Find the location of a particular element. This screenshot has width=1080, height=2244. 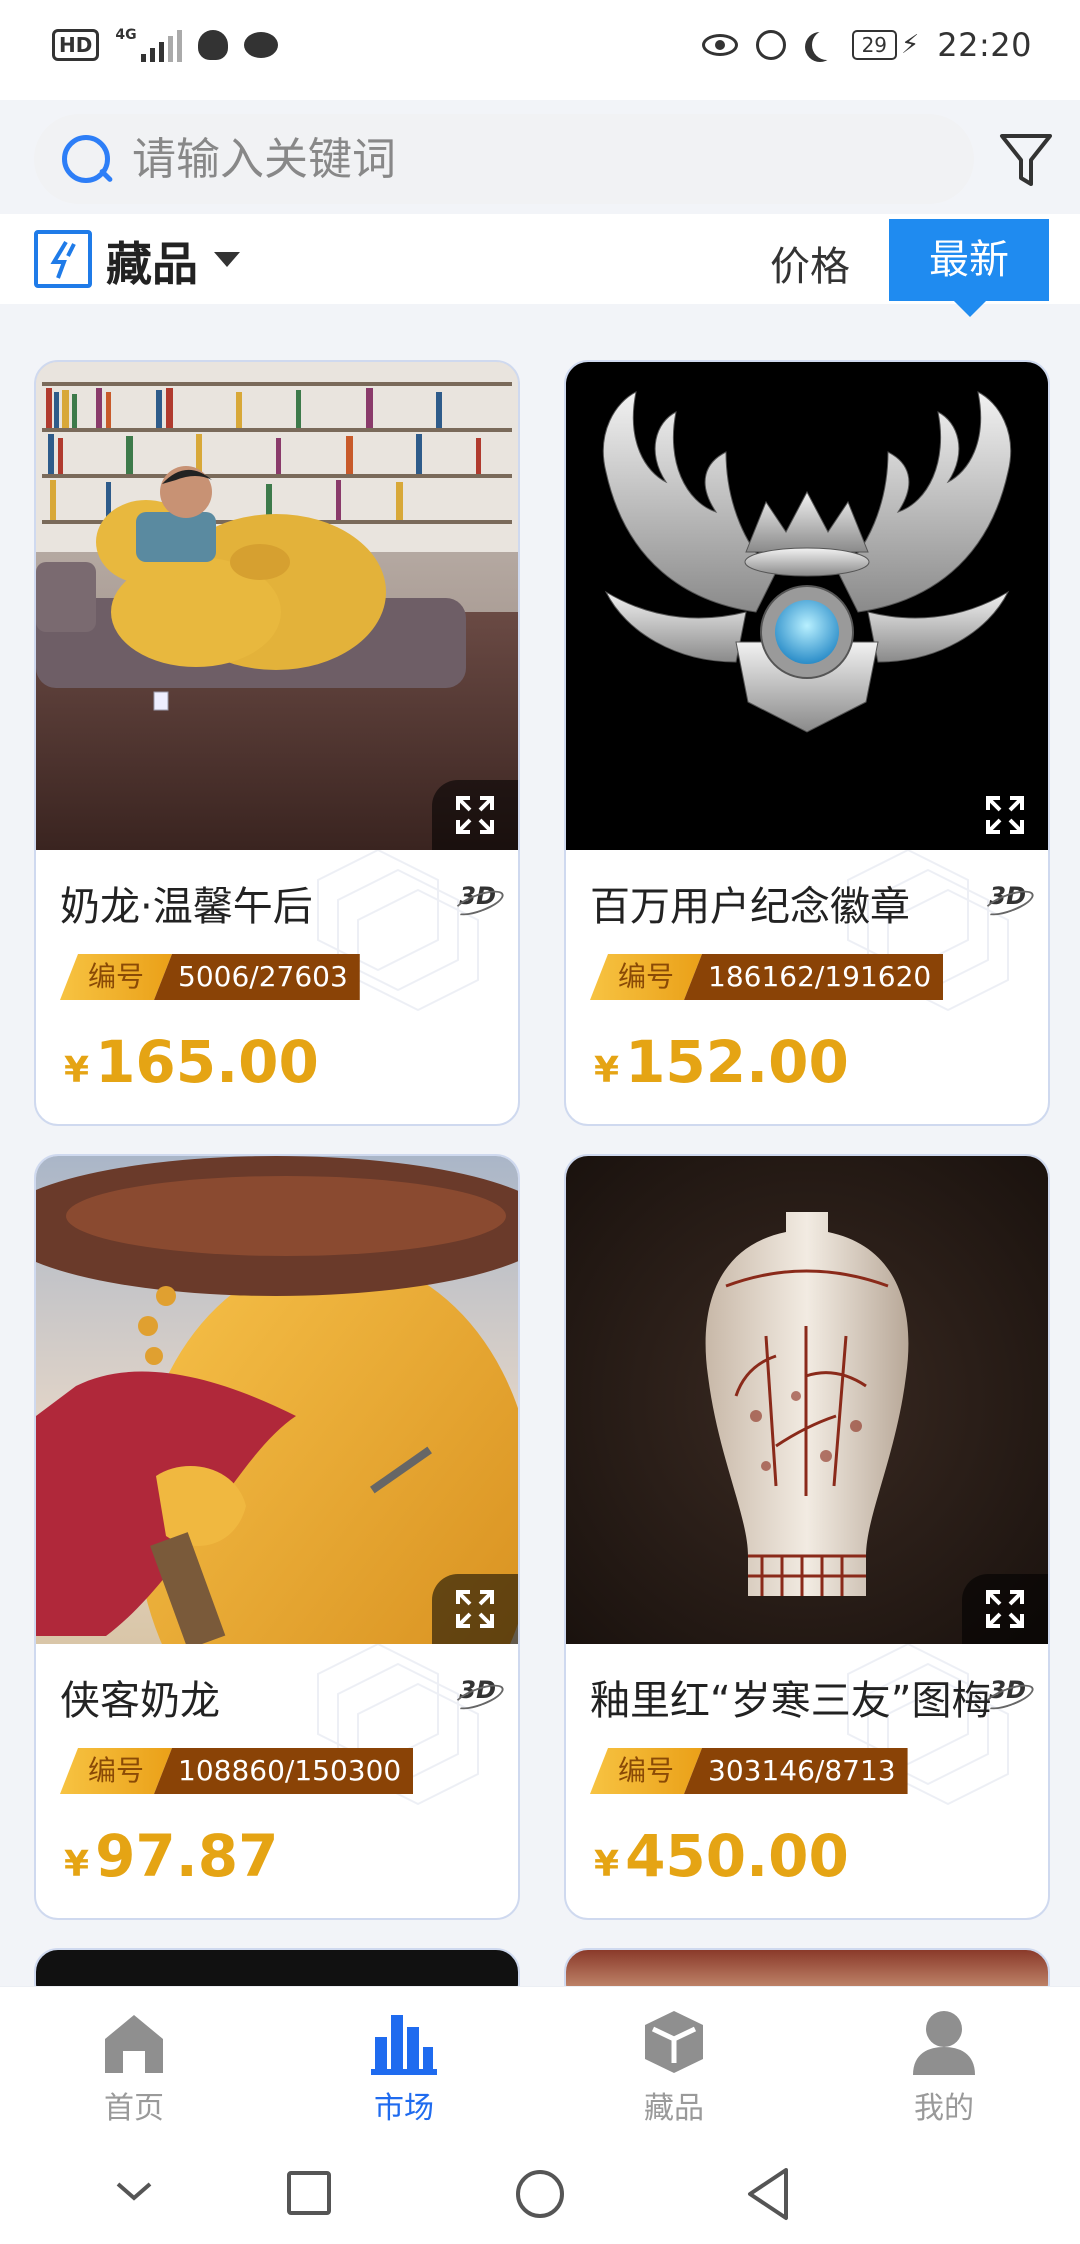

price-value: 97.87 is located at coordinates (187, 1856).